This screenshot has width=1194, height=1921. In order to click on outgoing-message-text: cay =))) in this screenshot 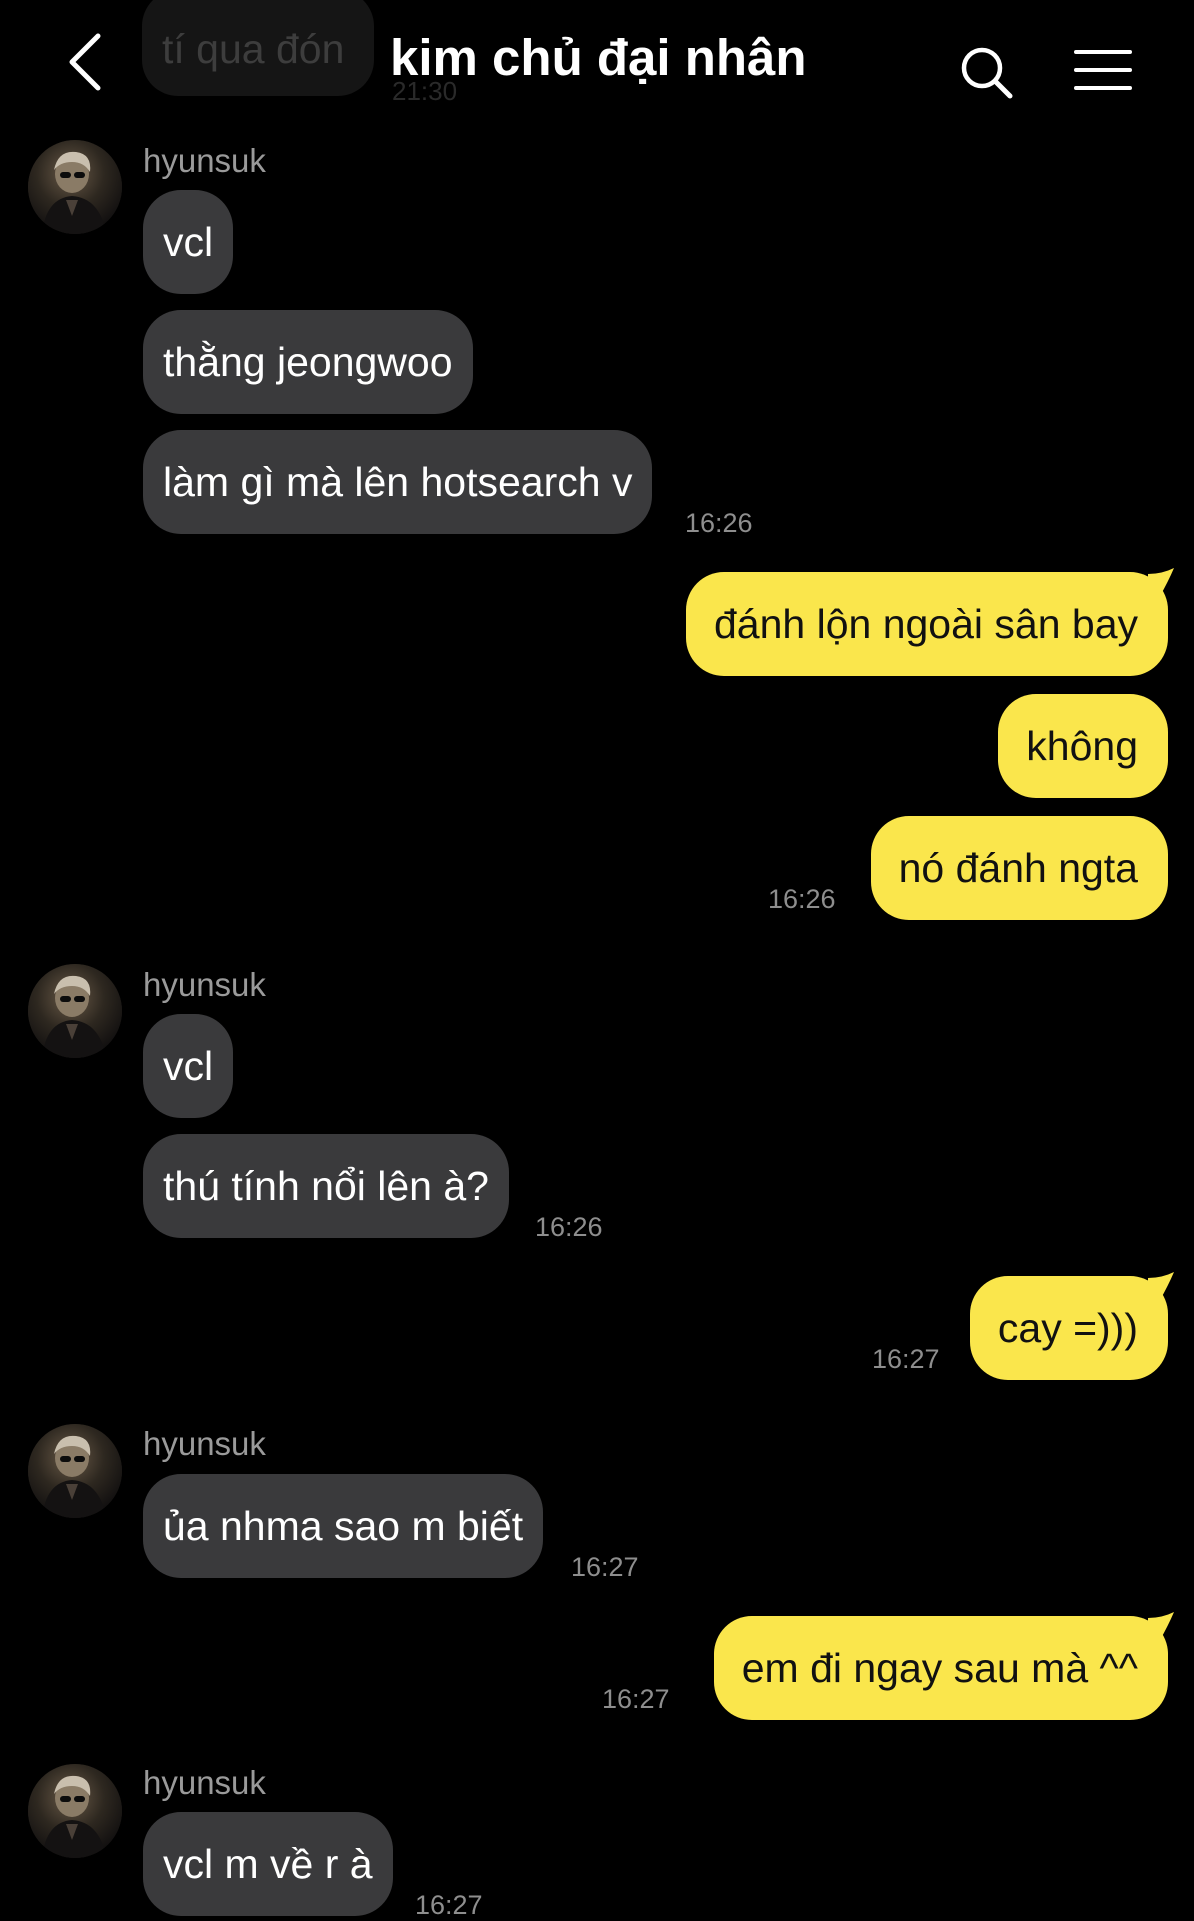, I will do `click(1067, 1328)`.